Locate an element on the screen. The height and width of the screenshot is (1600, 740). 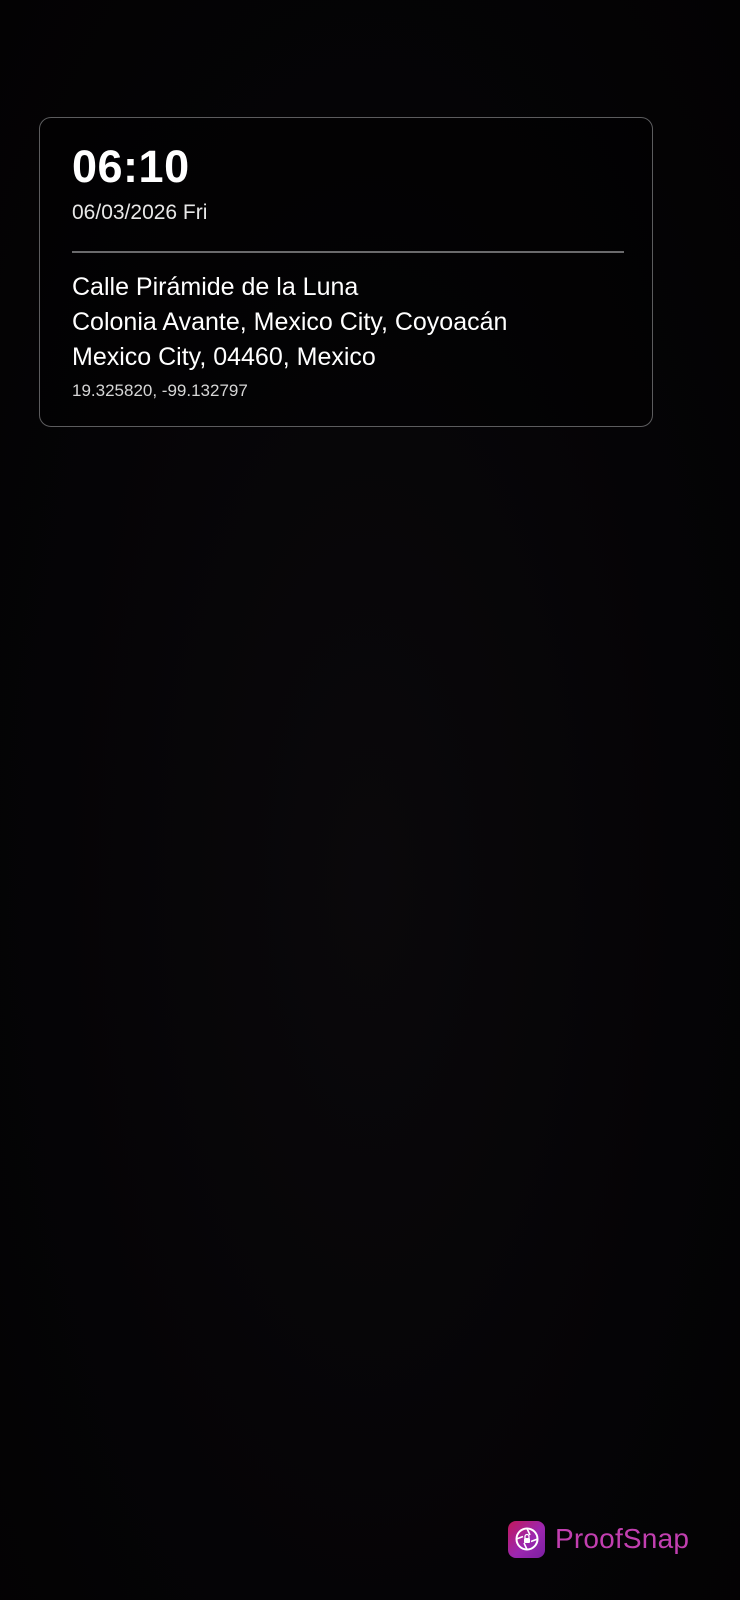
address-line: Mexico City, 04460, Mexico is located at coordinates (224, 357).